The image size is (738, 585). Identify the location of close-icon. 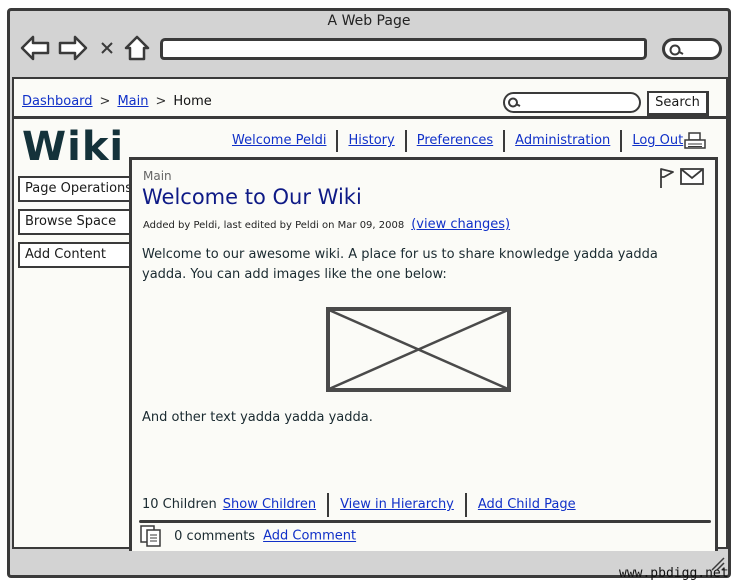
(107, 48).